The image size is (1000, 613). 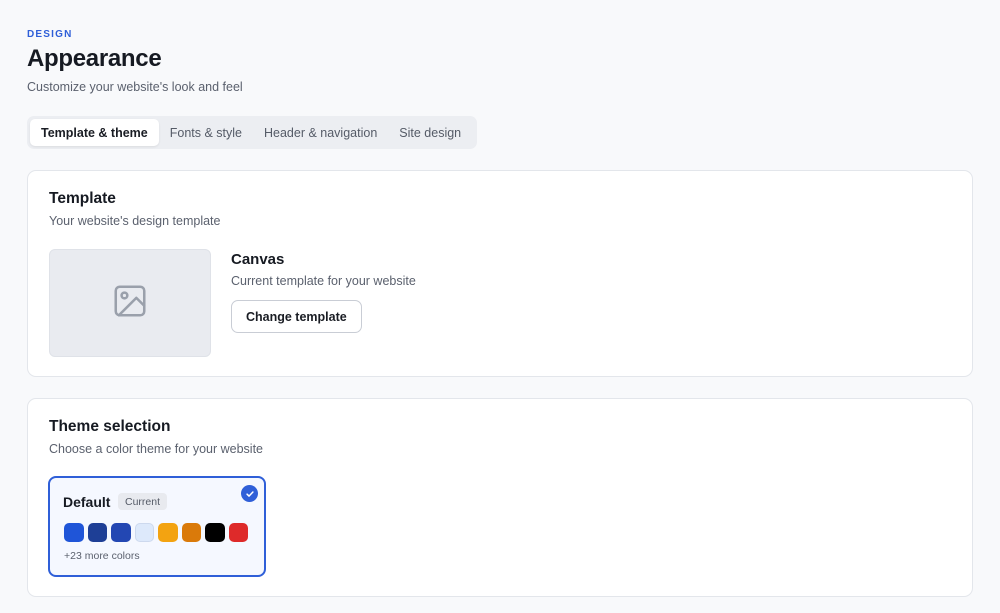 I want to click on more-colors-label: +23 more colors, so click(x=102, y=556).